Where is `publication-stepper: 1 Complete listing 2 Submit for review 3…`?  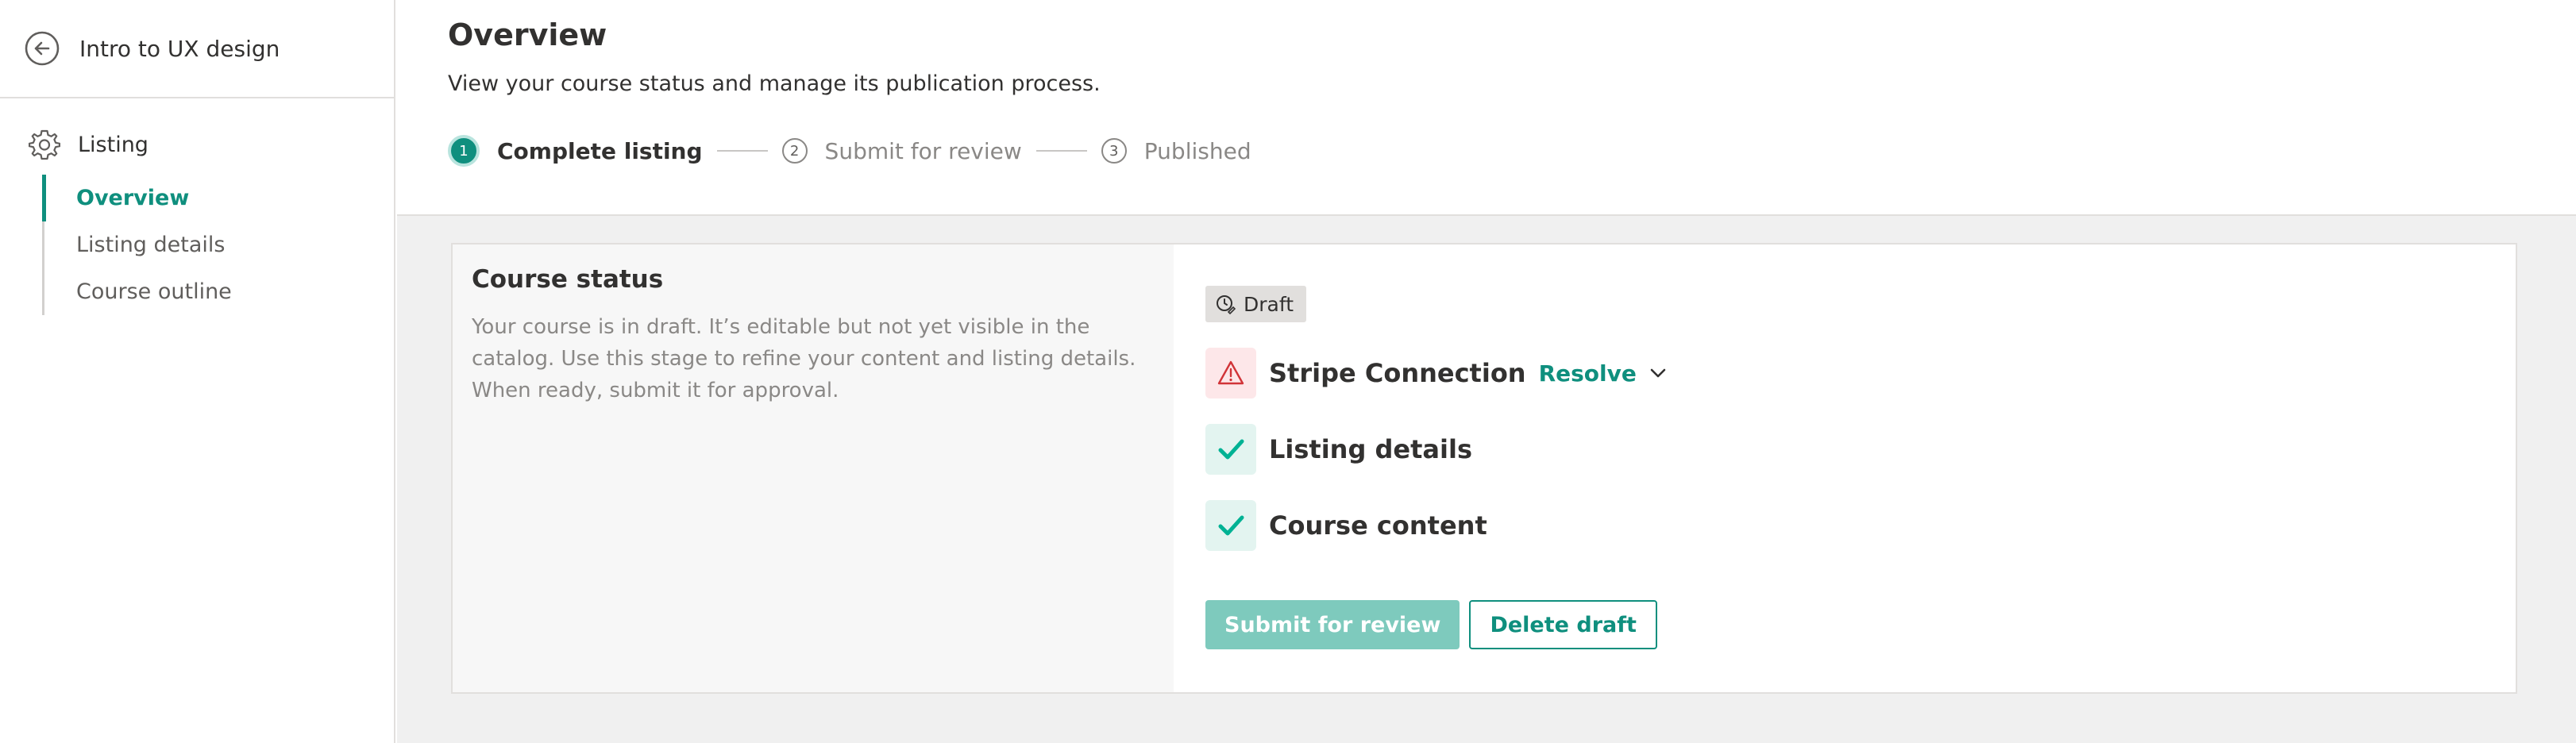
publication-stepper: 1 Complete listing 2 Submit for review 3… is located at coordinates (1512, 151).